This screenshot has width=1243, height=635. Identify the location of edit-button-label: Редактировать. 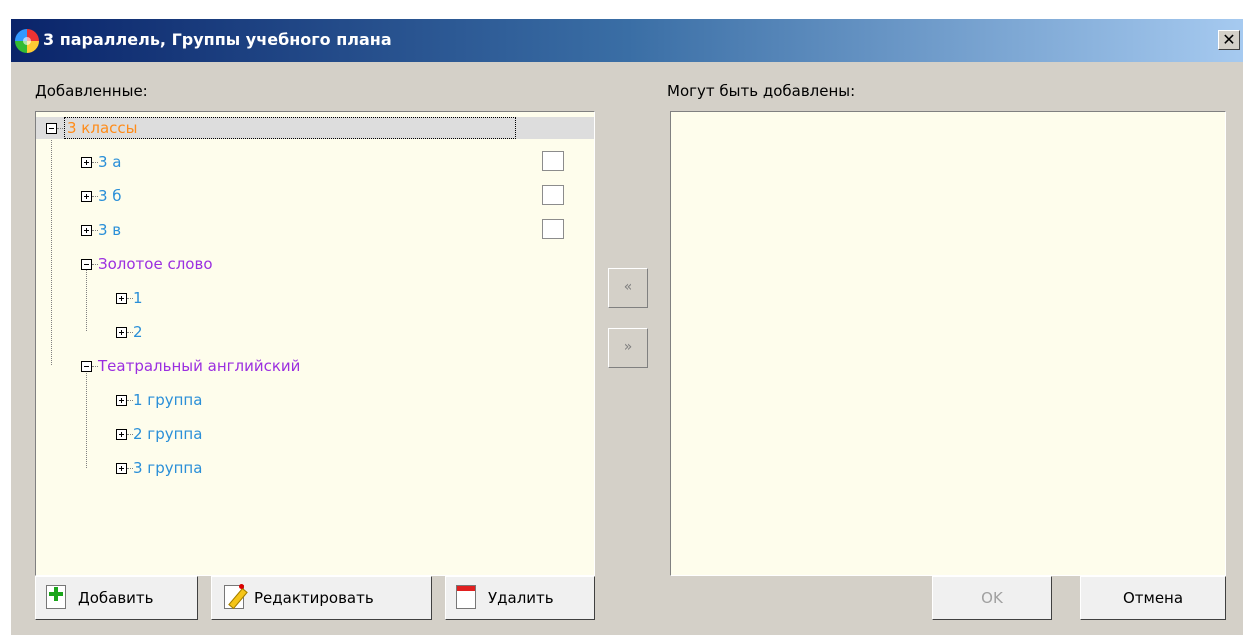
(314, 598).